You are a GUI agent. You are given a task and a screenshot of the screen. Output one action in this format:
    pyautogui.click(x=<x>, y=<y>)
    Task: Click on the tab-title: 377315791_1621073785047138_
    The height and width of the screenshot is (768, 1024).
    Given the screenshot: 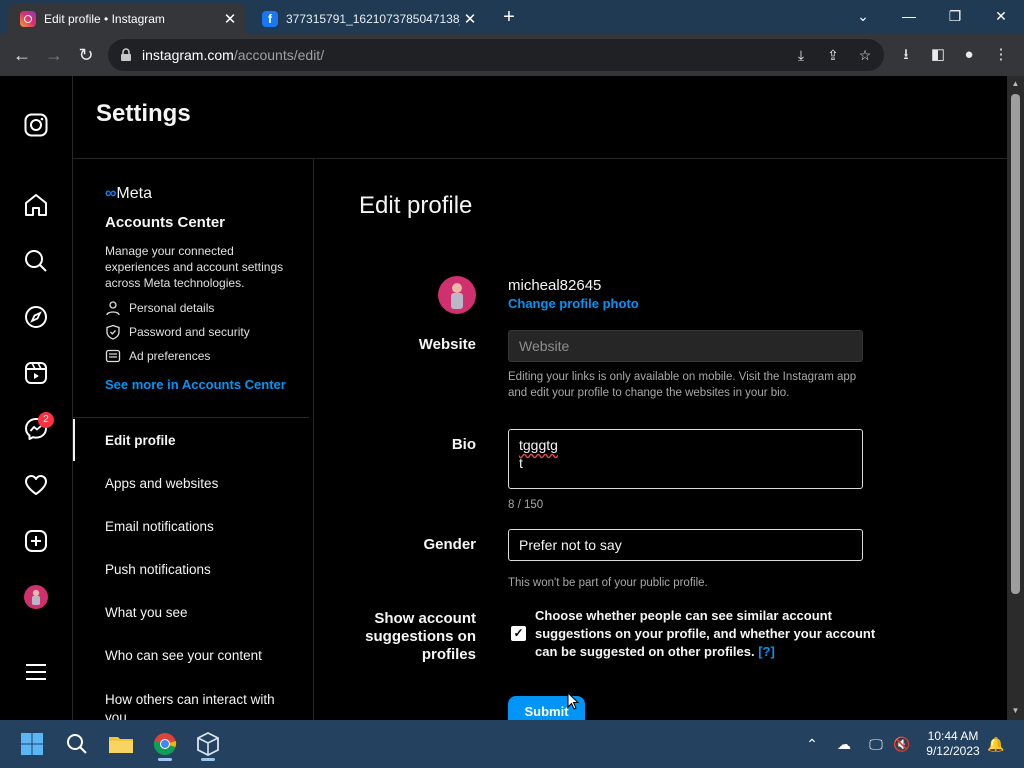 What is the action you would take?
    pyautogui.click(x=373, y=19)
    